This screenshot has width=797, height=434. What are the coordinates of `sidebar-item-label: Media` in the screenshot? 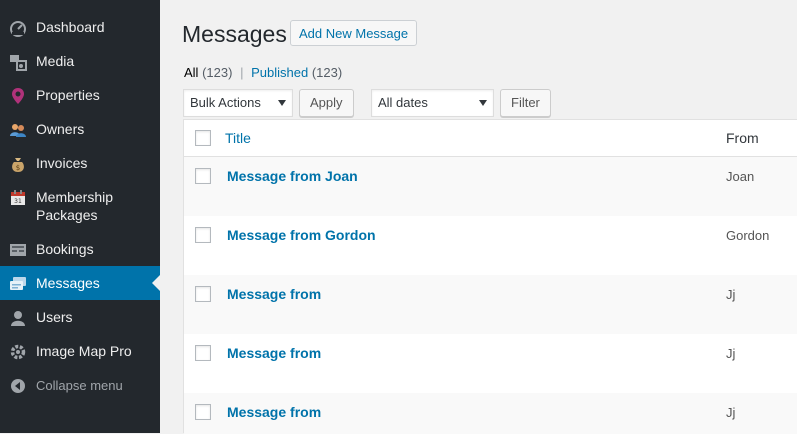 It's located at (55, 61).